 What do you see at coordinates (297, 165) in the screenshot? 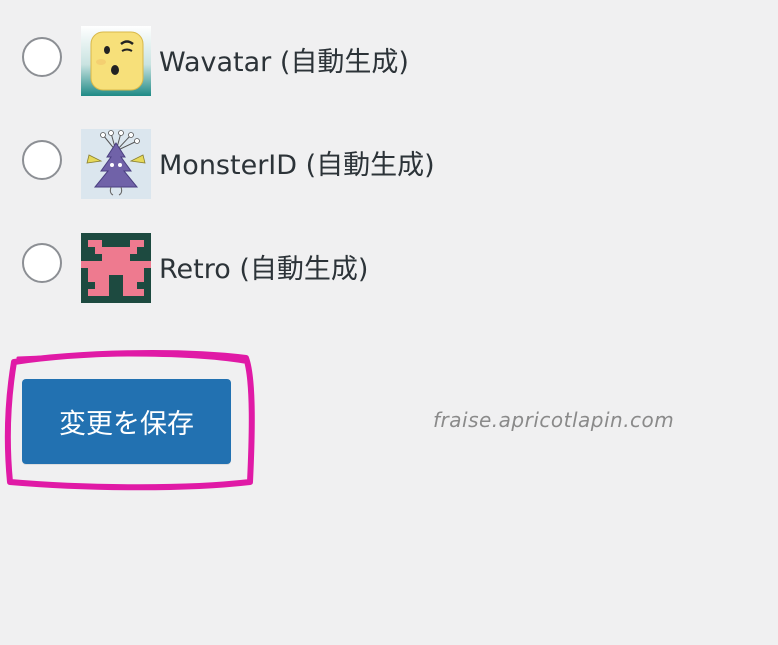
I see `option-label-monsterid: MonsterID (自動生成)` at bounding box center [297, 165].